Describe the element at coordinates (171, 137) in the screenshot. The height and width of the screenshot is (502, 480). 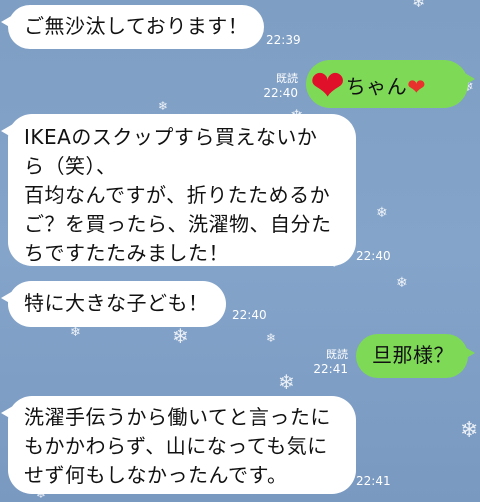
I see `message-line: IKEAのスクップすら買えないか` at that location.